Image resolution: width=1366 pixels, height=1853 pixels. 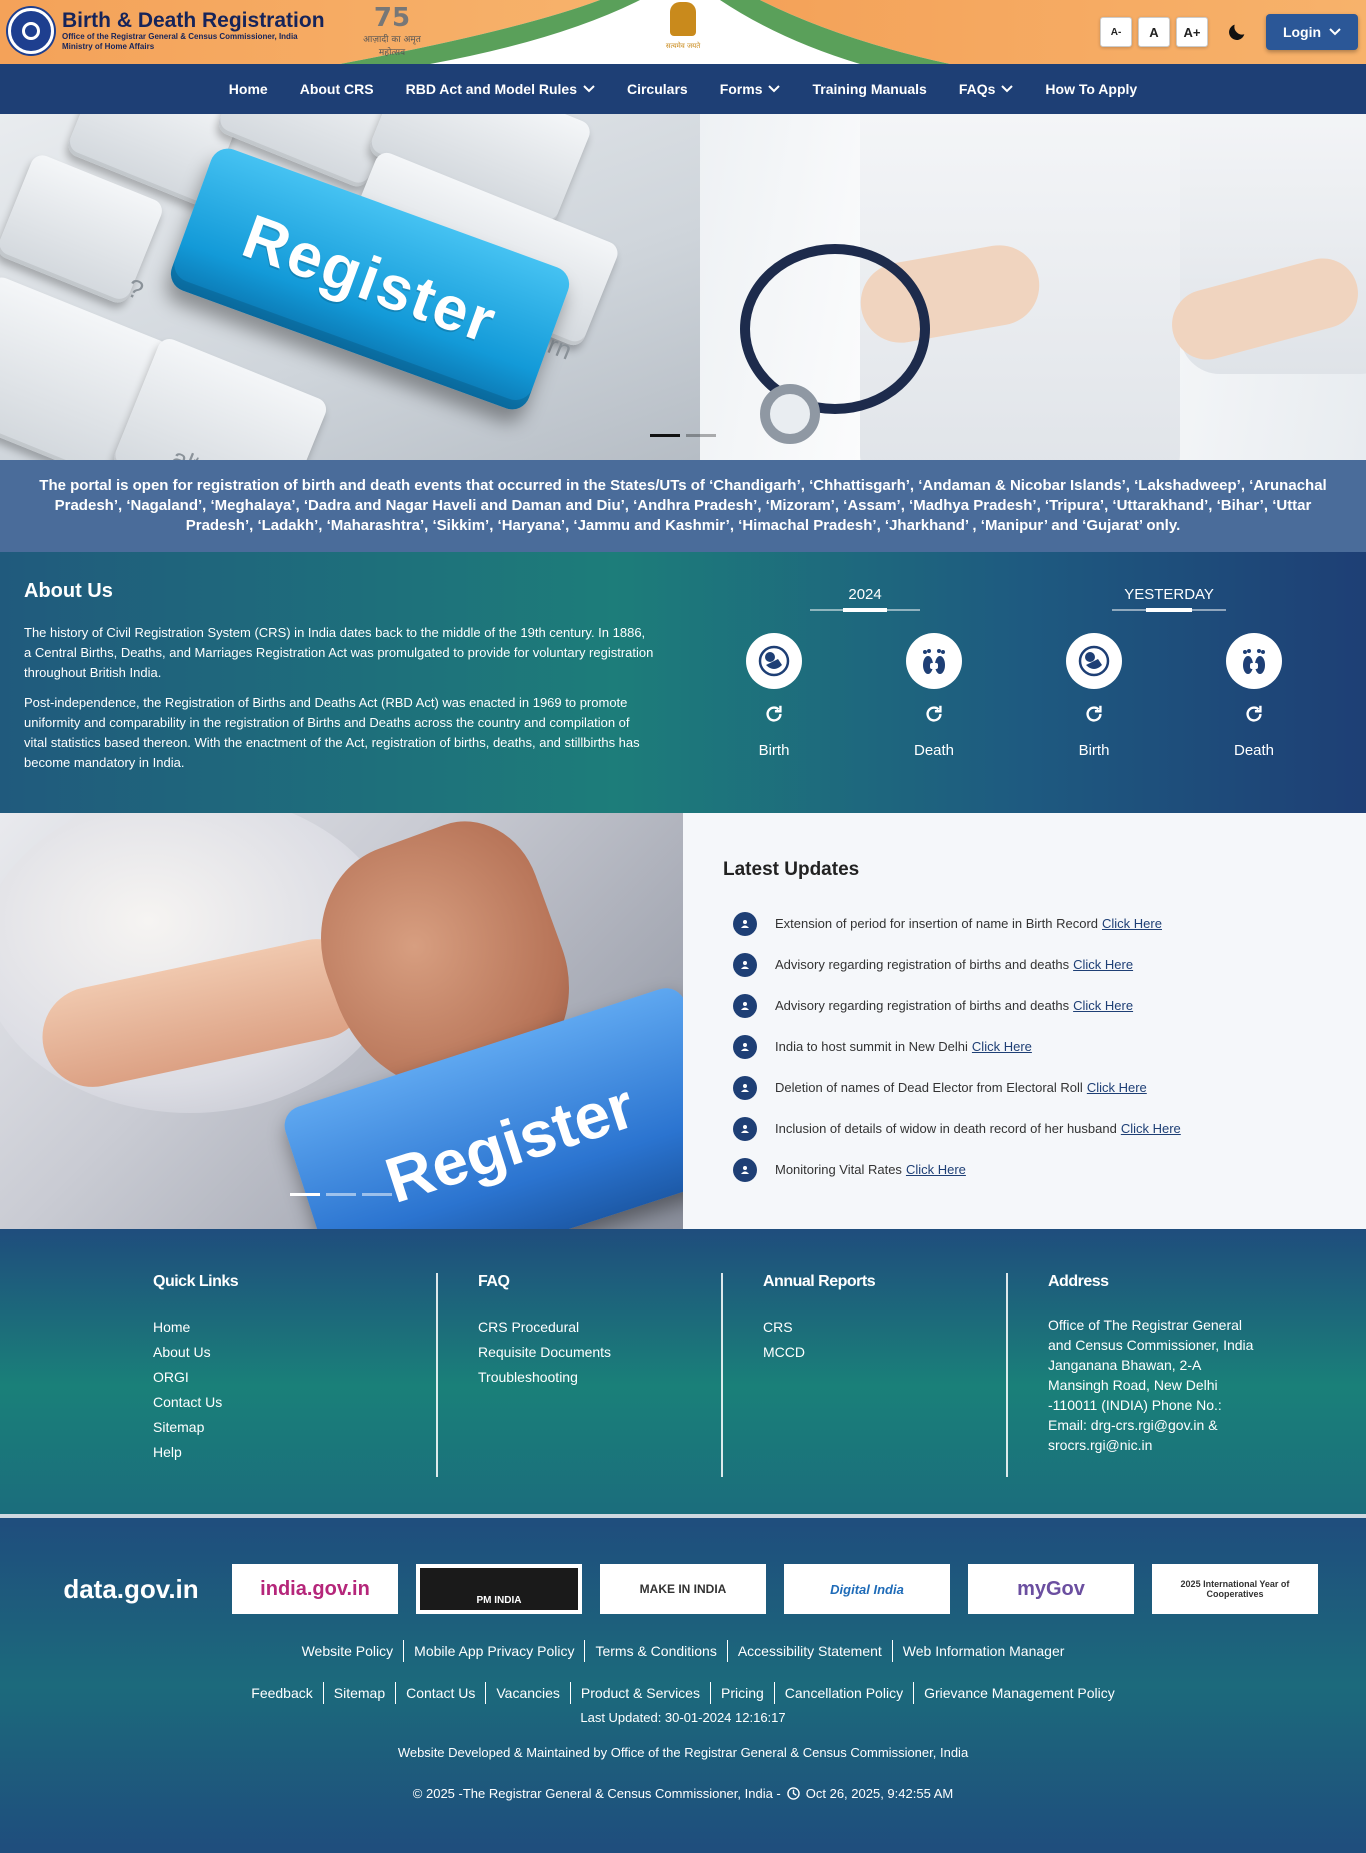 What do you see at coordinates (599, 1352) in the screenshot?
I see `footer-link-requisite-documents: Requisite Documents` at bounding box center [599, 1352].